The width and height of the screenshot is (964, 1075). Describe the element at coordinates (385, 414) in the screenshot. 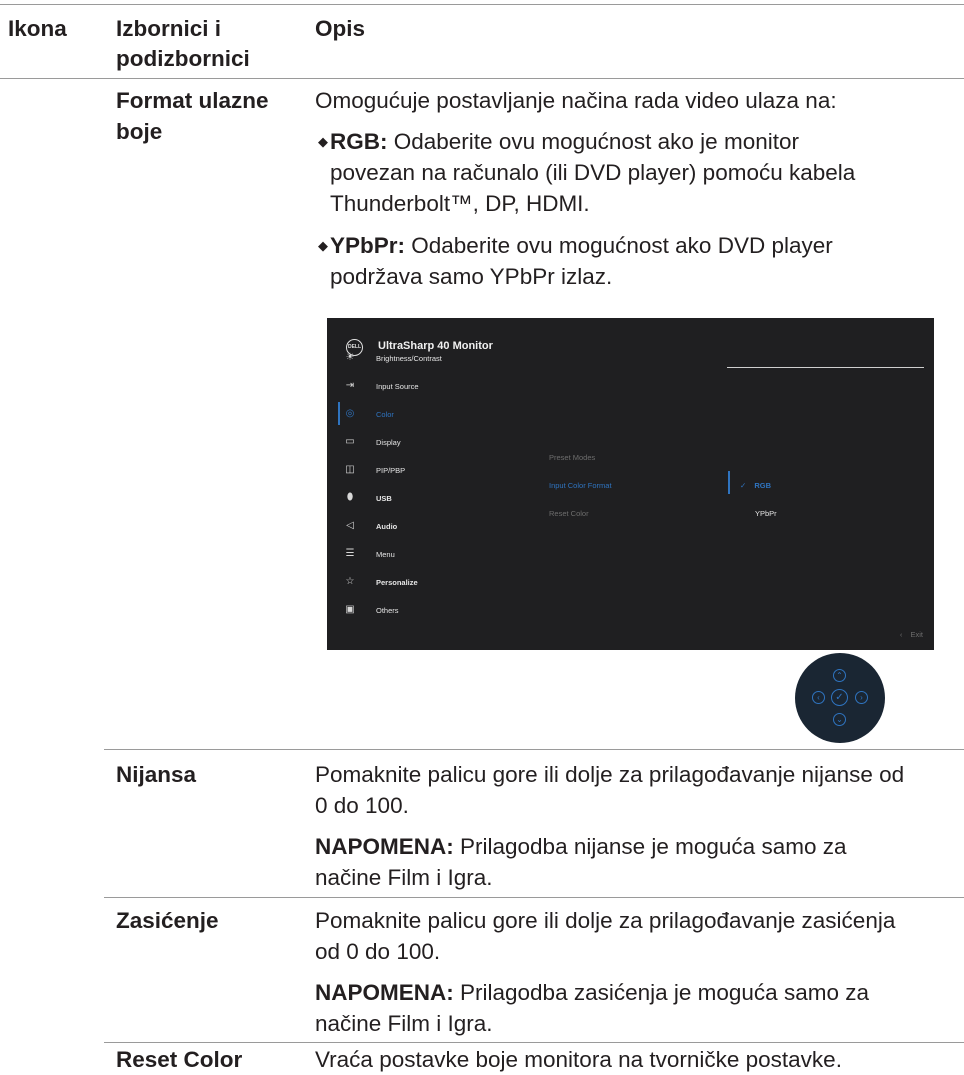

I see `osd-menu-label: Color` at that location.